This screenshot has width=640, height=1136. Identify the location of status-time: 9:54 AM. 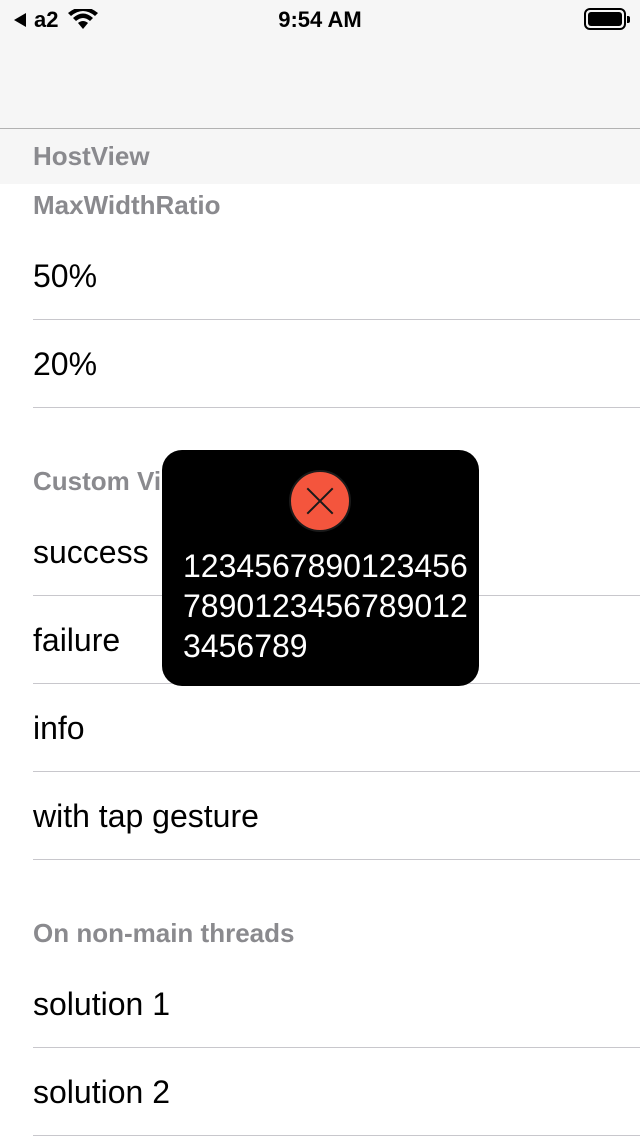
(320, 19).